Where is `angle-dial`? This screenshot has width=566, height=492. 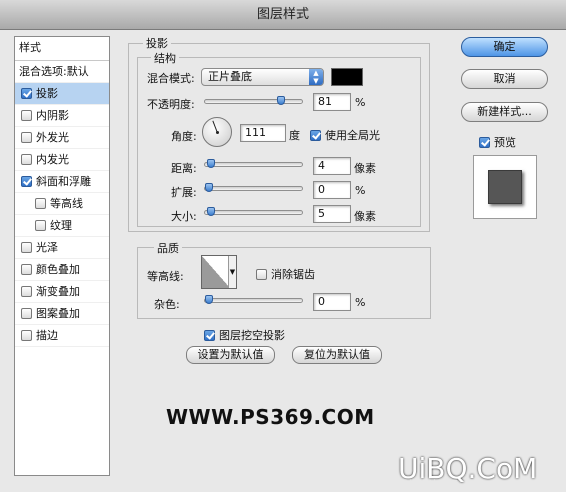 angle-dial is located at coordinates (217, 132).